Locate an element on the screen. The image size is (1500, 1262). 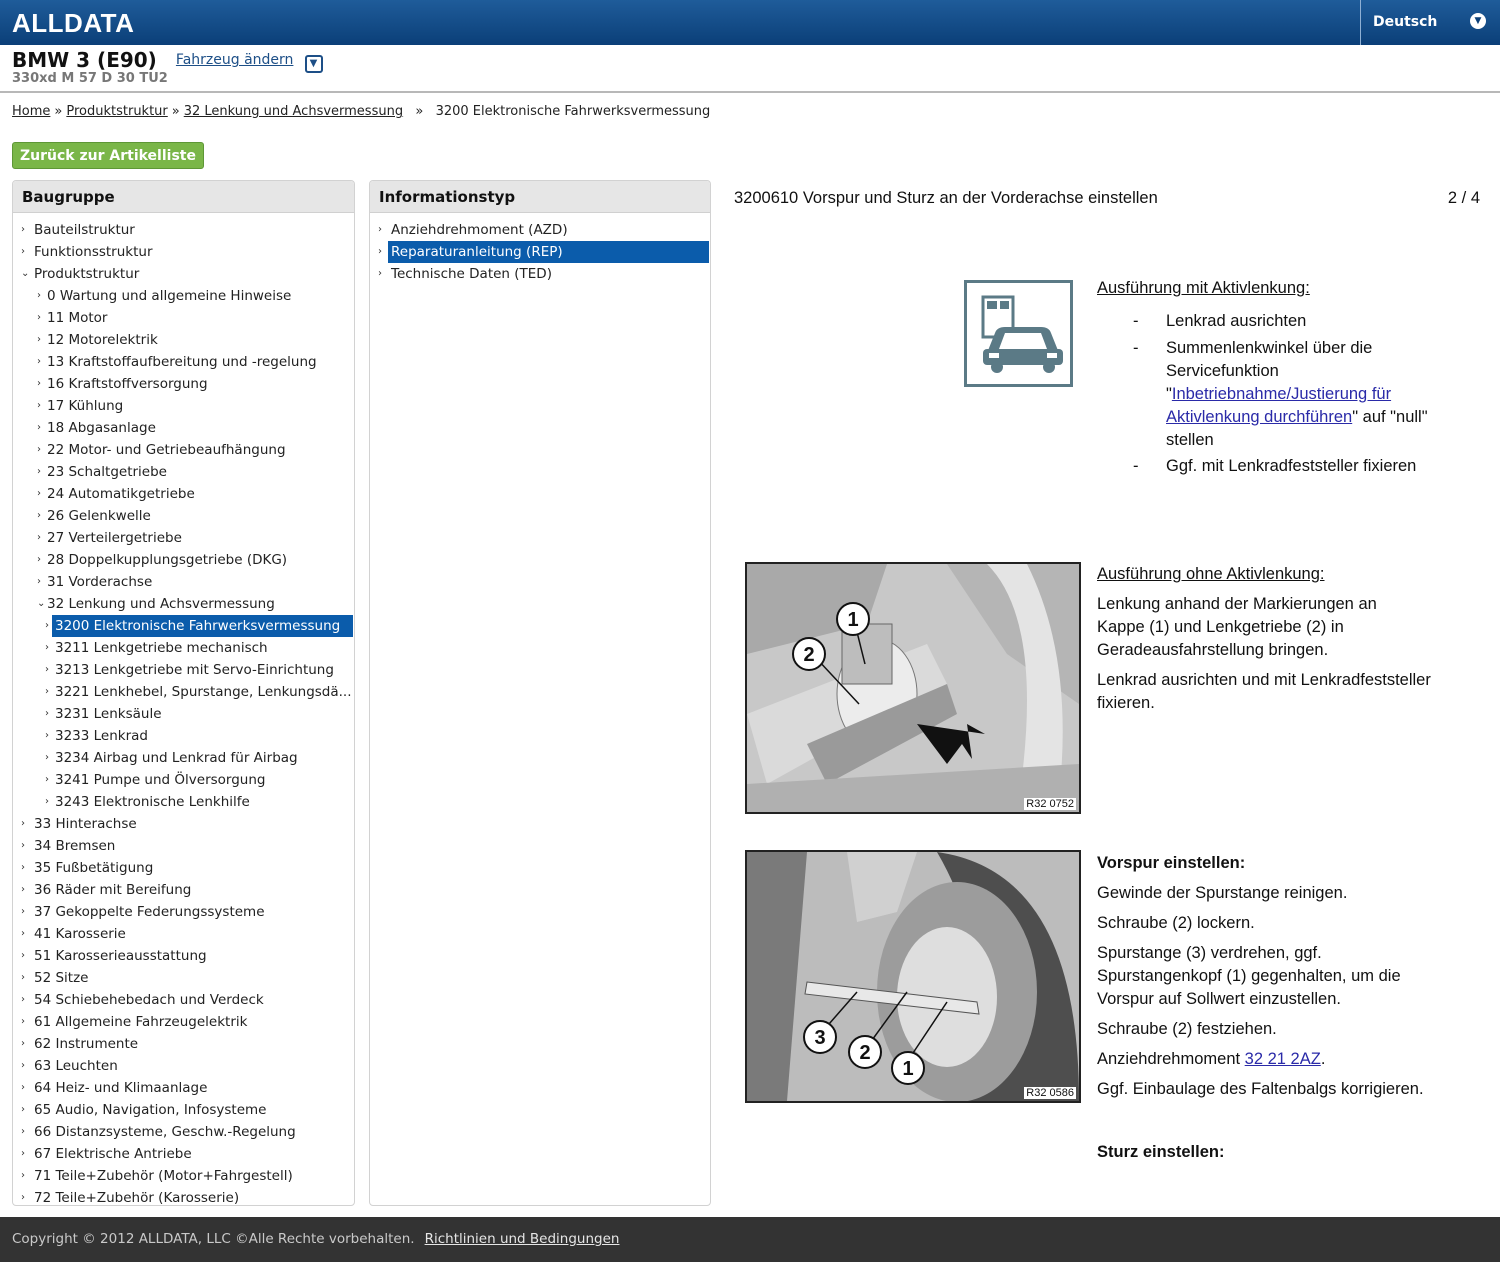
baugruppe-tree-item: › 3213 Lenkgetriebe mit Servo-Einrichtung is located at coordinates (183, 670).